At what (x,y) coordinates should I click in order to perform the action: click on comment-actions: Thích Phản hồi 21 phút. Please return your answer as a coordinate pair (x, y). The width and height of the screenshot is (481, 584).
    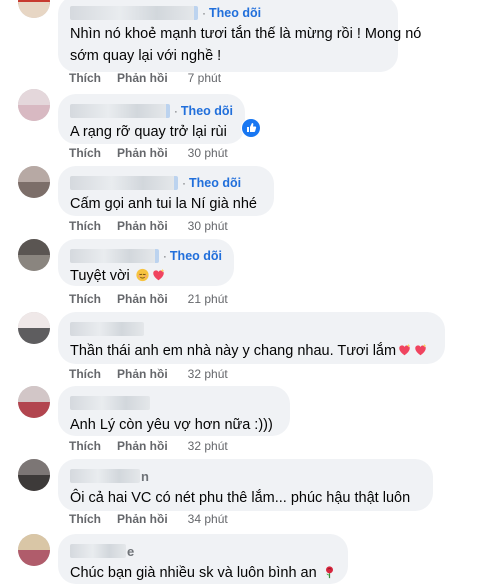
    Looking at the image, I should click on (148, 299).